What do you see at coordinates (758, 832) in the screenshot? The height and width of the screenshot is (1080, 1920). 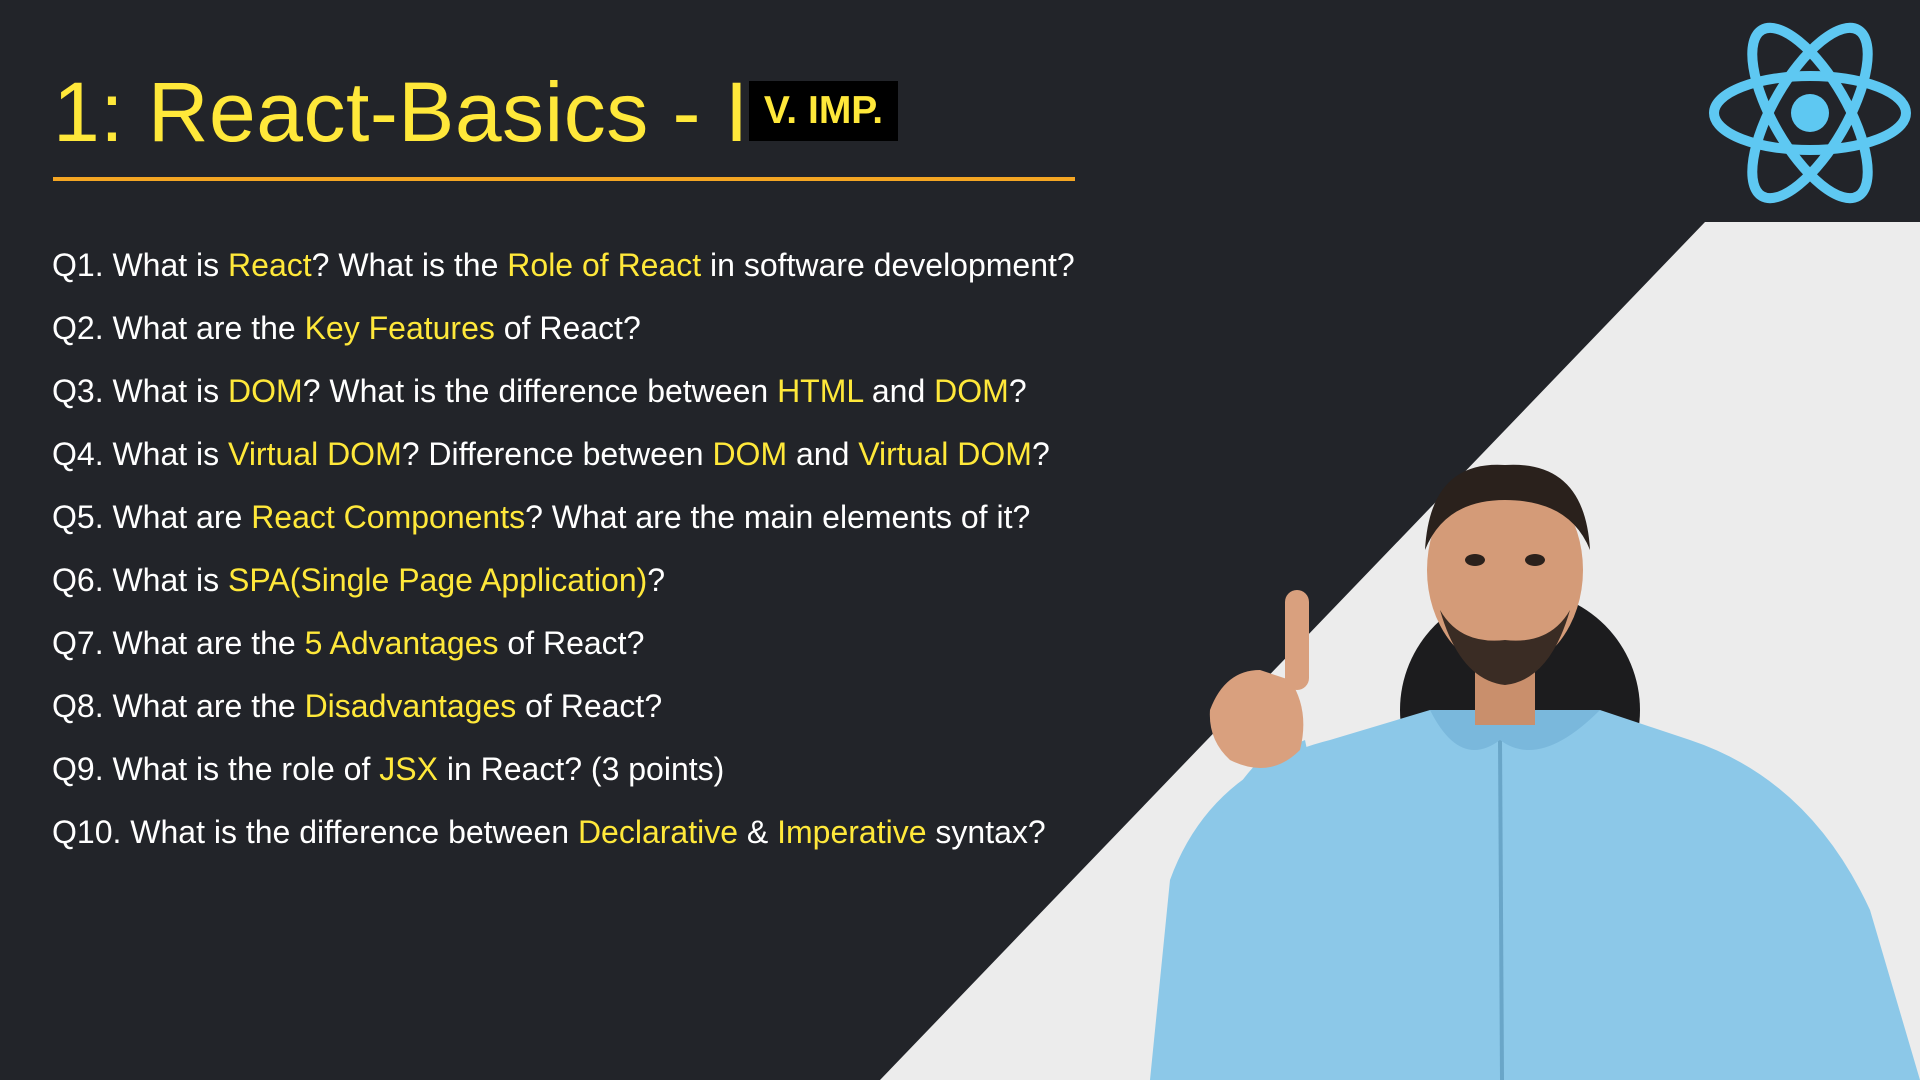 I see `question-text: &` at bounding box center [758, 832].